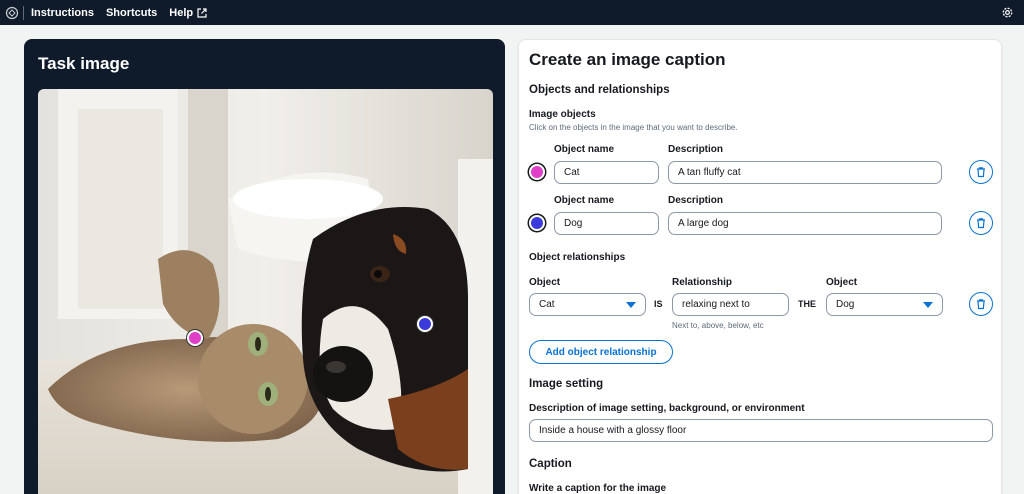 This screenshot has height=494, width=1024. I want to click on nav-help: Help, so click(188, 13).